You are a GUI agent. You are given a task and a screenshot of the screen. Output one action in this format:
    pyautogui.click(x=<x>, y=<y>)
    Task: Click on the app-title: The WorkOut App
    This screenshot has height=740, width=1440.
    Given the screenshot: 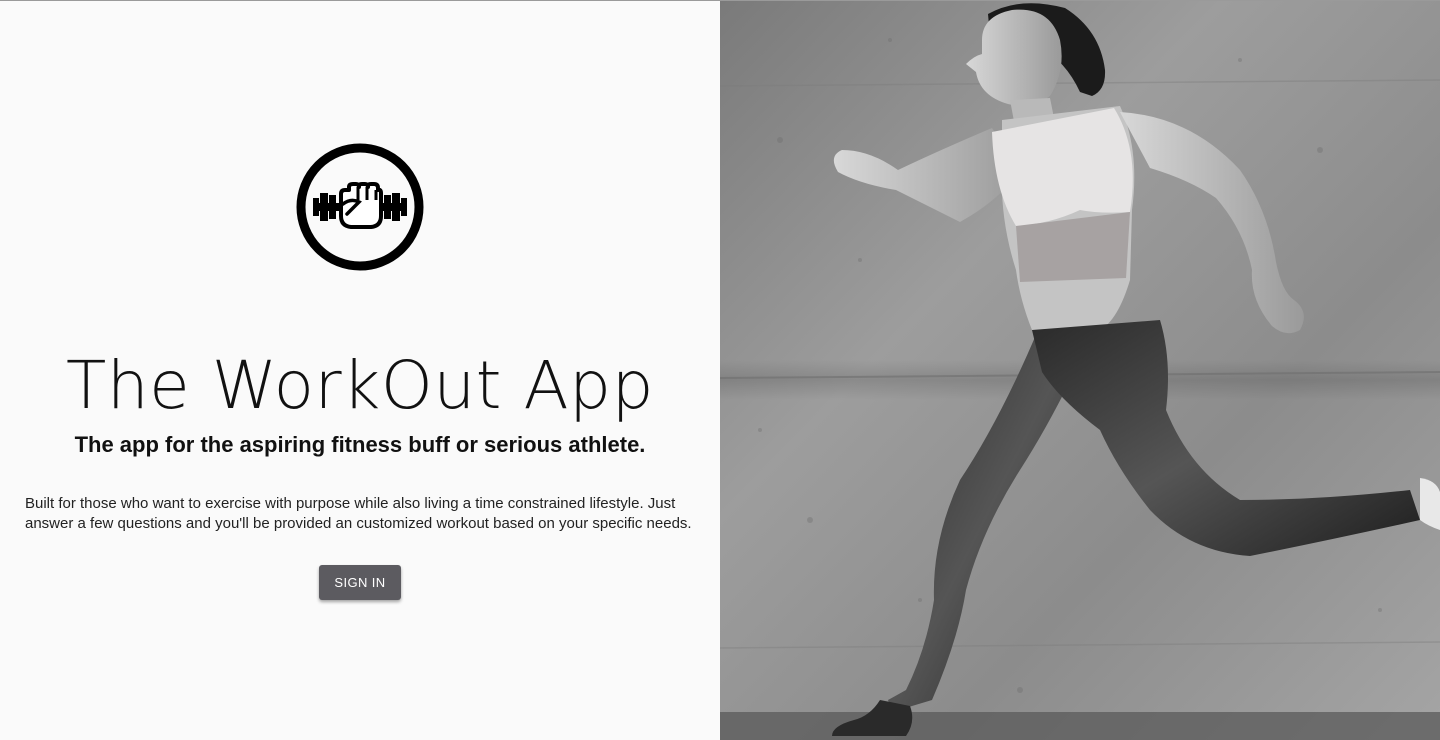 What is the action you would take?
    pyautogui.click(x=360, y=386)
    